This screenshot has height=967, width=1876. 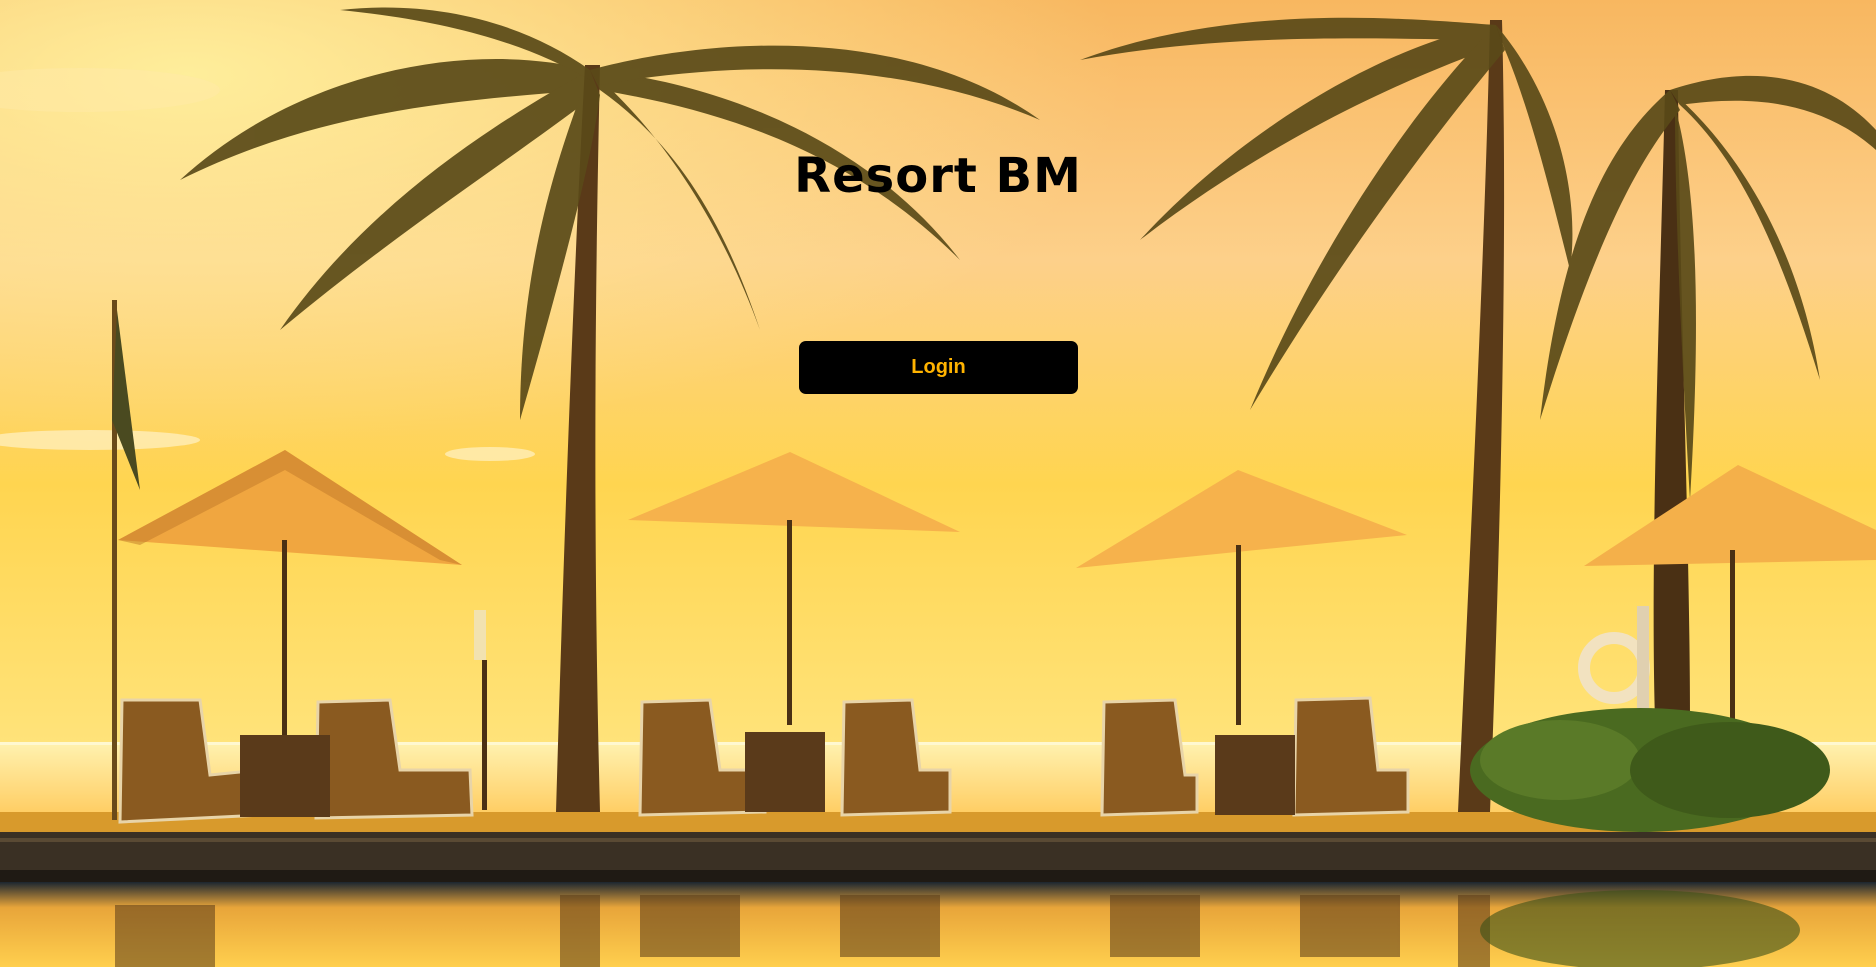 What do you see at coordinates (938, 176) in the screenshot?
I see `page-title: Resort BM` at bounding box center [938, 176].